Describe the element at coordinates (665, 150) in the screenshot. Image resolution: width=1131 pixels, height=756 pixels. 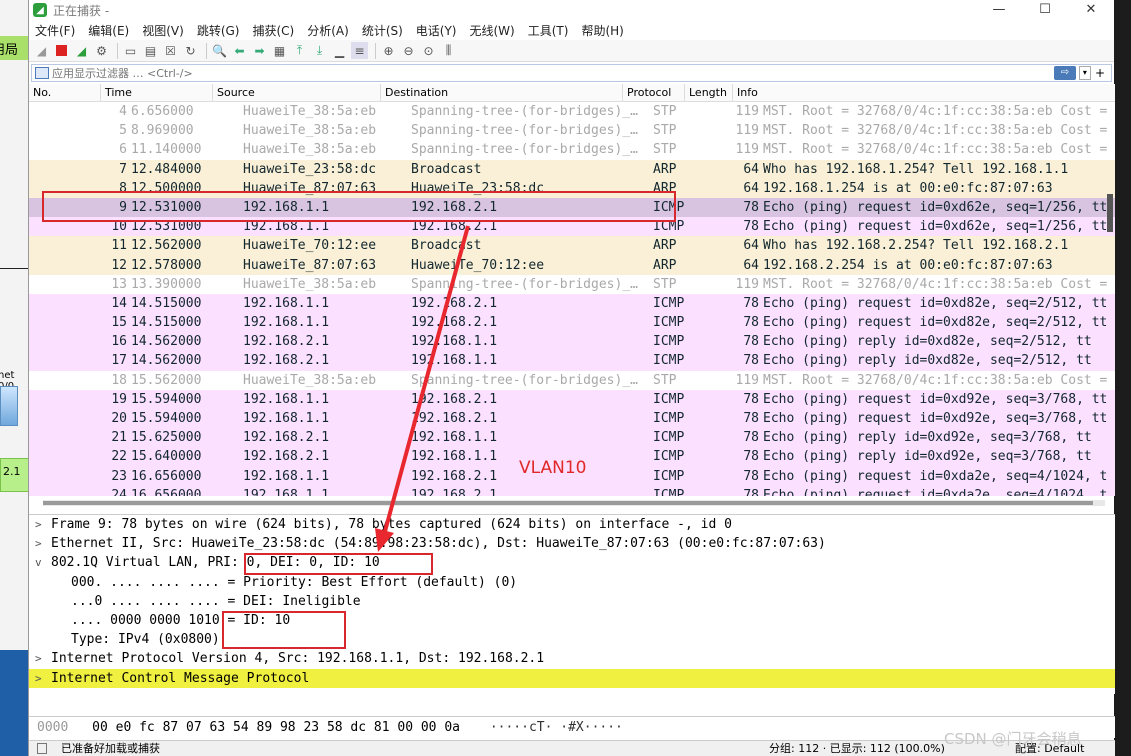
I see `packet-protocol: STP` at that location.